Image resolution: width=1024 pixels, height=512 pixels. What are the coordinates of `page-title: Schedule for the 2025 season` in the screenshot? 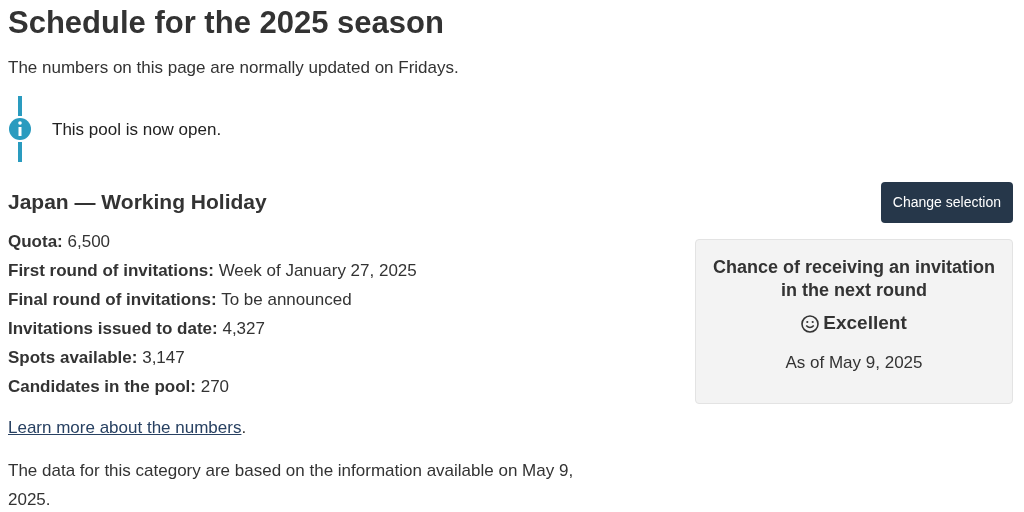 It's located at (226, 23).